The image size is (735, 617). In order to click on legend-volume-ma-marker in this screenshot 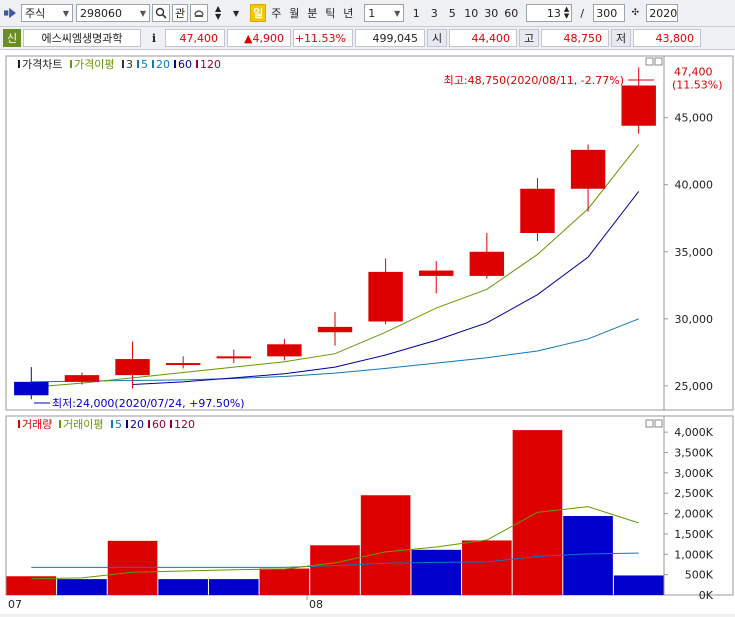, I will do `click(60, 424)`.